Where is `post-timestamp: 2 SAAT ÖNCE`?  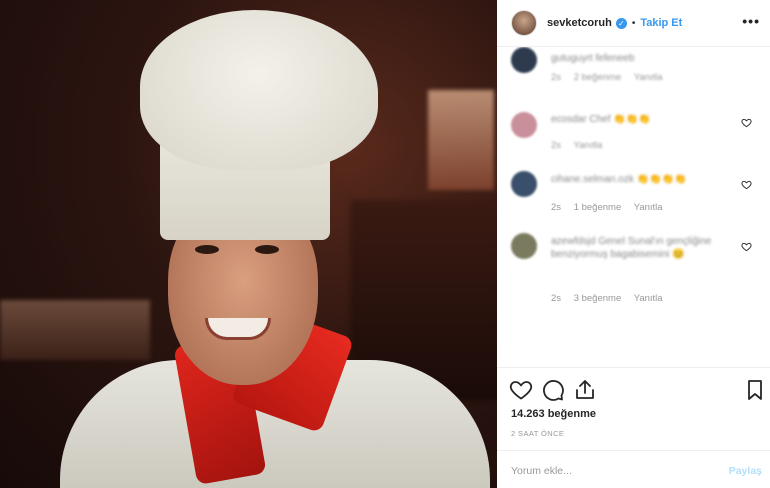 post-timestamp: 2 SAAT ÖNCE is located at coordinates (537, 433).